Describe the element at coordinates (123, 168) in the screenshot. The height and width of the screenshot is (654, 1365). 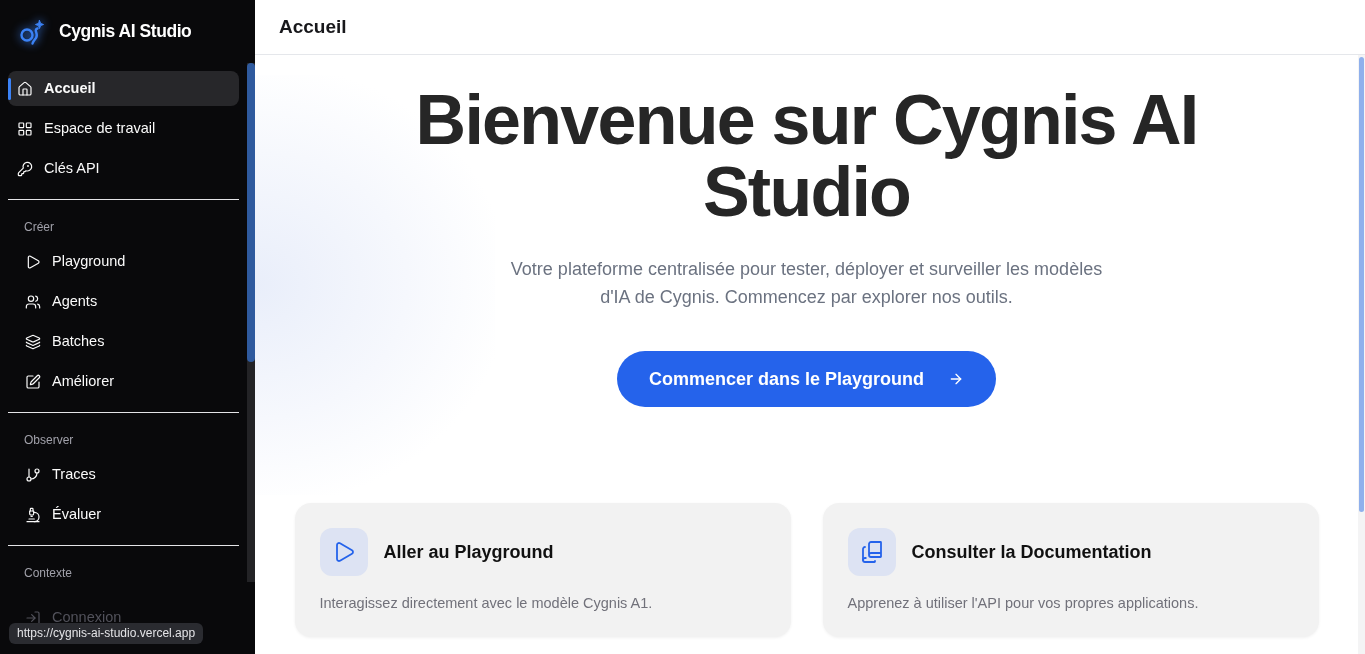
I see `sidebar-item: Clés API` at that location.